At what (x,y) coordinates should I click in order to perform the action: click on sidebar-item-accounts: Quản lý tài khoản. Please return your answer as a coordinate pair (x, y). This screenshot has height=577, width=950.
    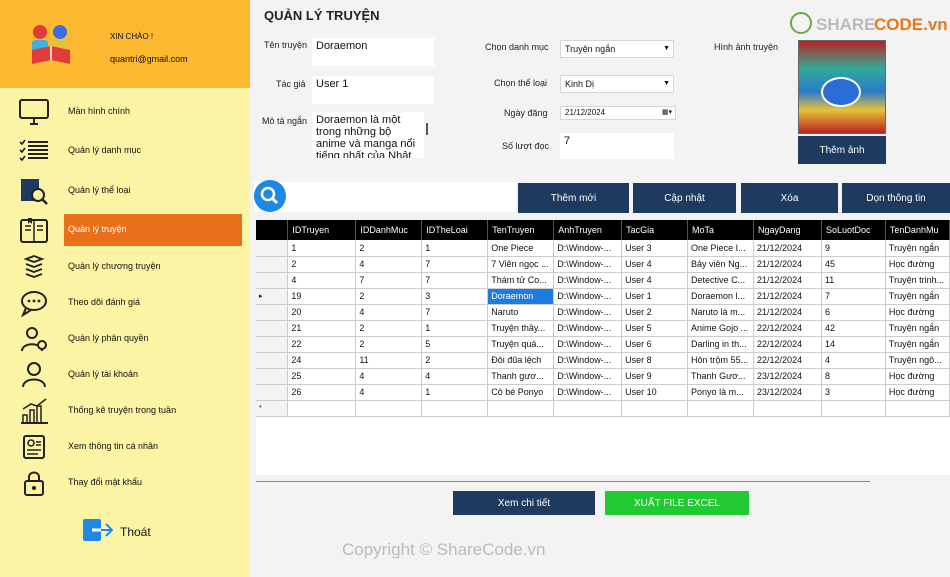
    Looking at the image, I should click on (125, 375).